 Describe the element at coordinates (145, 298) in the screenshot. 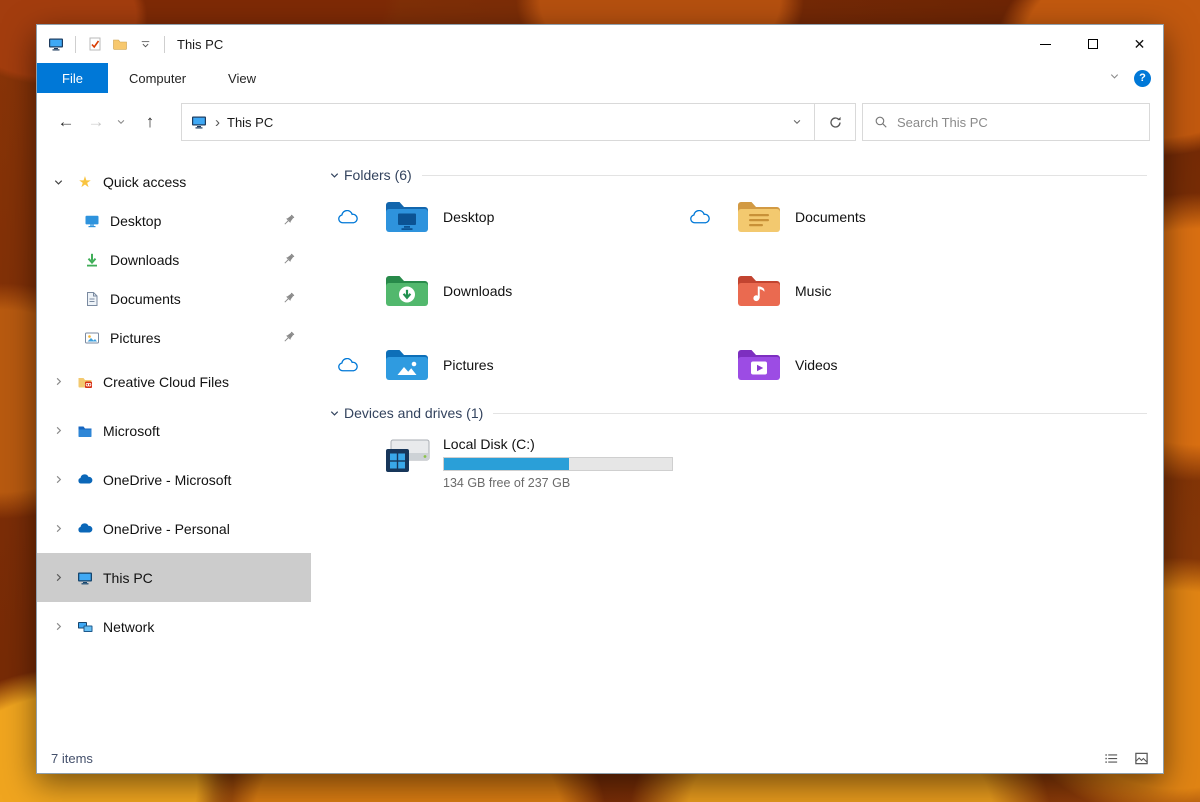

I see `sidebar-item-label: Documents` at that location.